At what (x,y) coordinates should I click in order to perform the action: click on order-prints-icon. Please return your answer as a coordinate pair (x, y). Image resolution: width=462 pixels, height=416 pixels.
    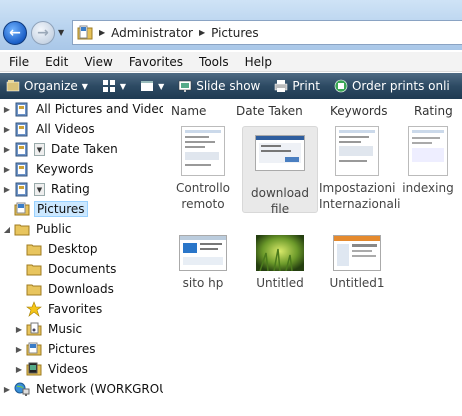
    Looking at the image, I should click on (341, 86).